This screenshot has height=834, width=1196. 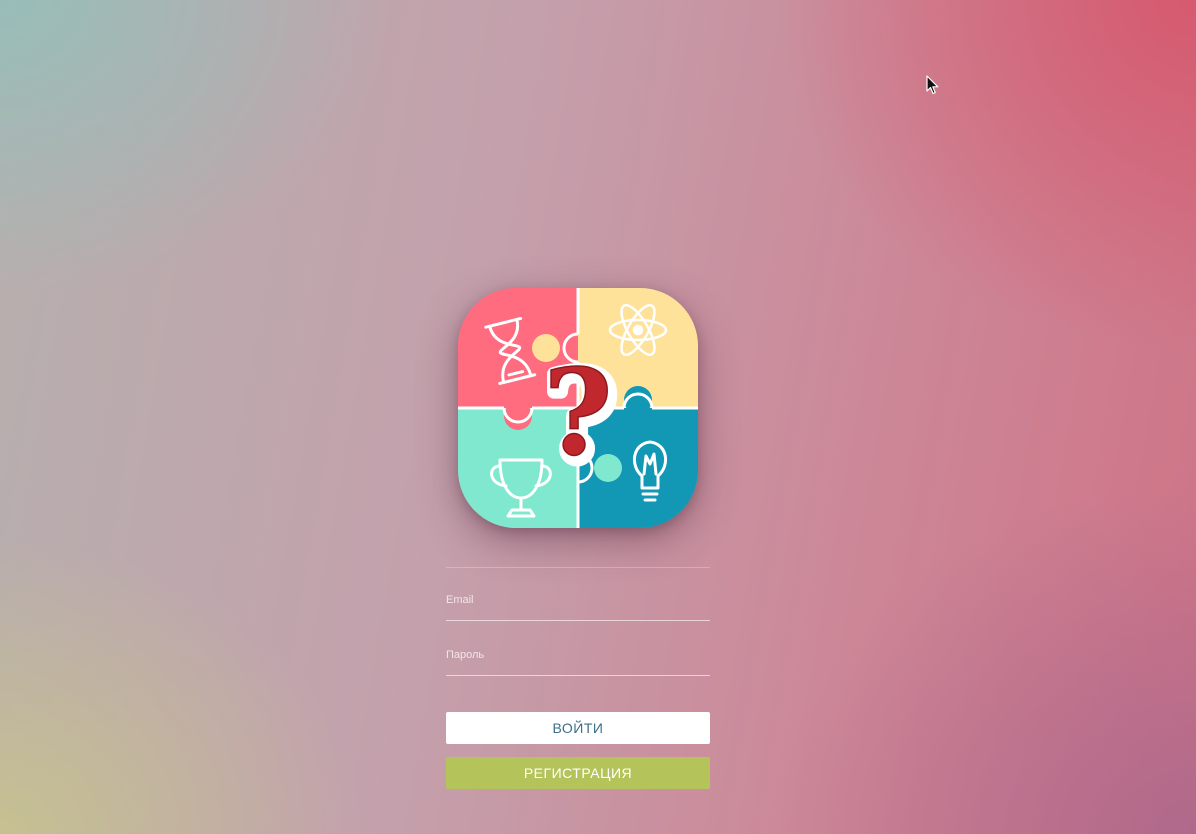 I want to click on email-field, so click(x=578, y=600).